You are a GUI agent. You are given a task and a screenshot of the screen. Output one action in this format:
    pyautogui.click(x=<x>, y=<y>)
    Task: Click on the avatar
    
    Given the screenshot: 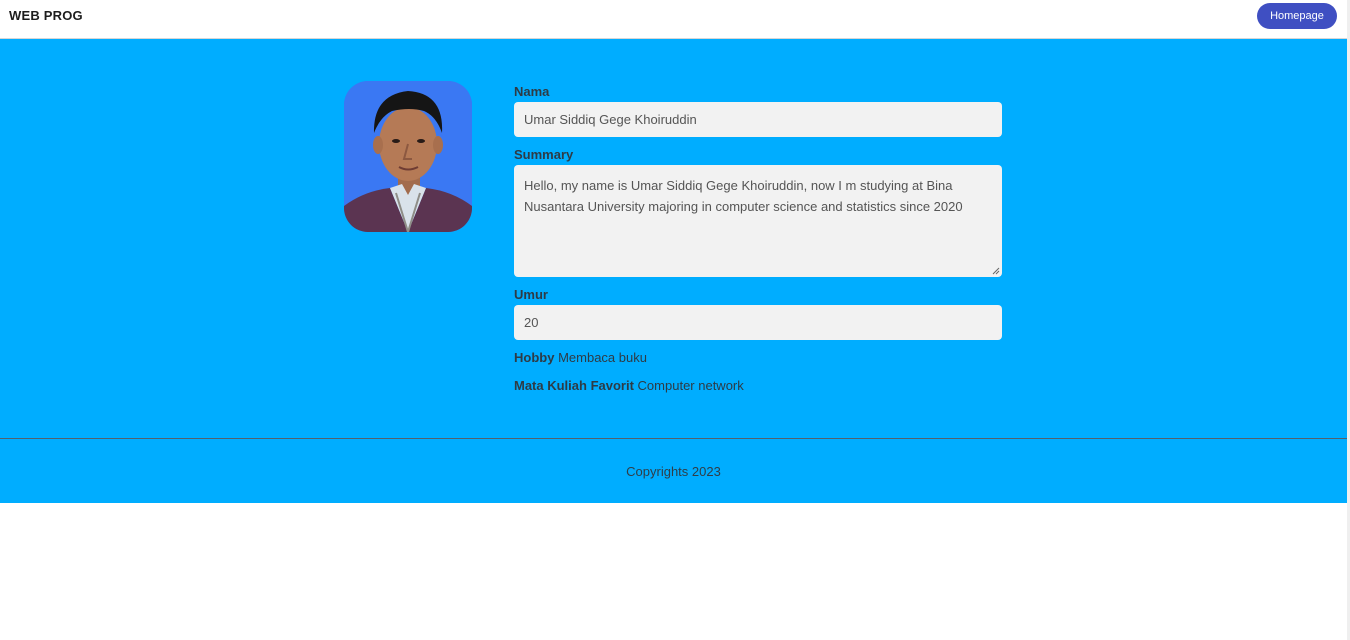 What is the action you would take?
    pyautogui.click(x=408, y=156)
    